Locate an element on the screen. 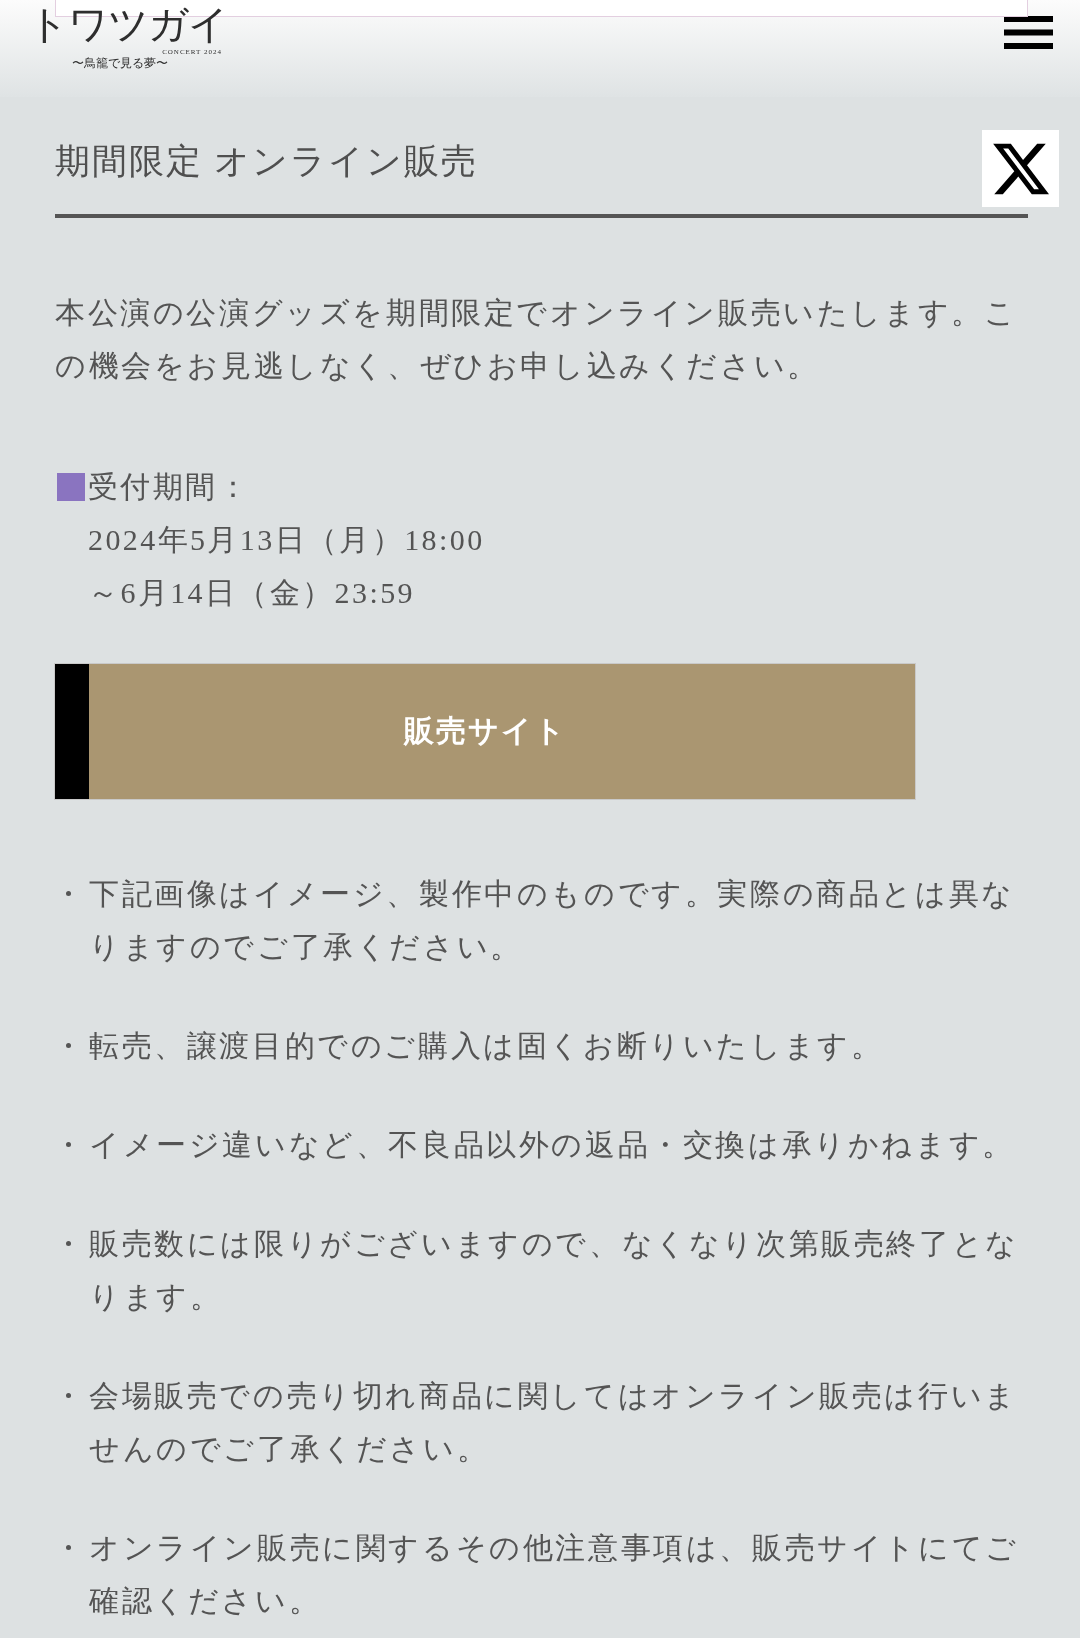 Image resolution: width=1080 pixels, height=1638 pixels. intro-text: 本公演の公演グッズを期間限定でオンライン販売いたします。この機会をお見逃しなく、ぜひお申し込みください。 is located at coordinates (537, 339).